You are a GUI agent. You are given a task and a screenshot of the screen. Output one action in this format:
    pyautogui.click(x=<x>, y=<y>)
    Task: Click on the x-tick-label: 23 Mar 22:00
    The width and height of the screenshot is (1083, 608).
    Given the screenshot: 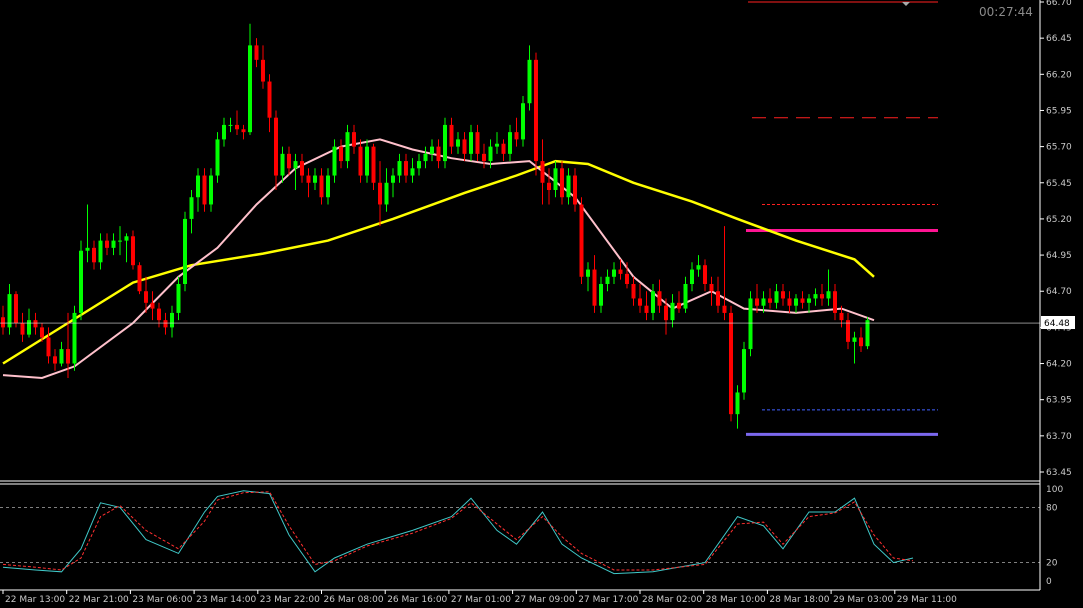 What is the action you would take?
    pyautogui.click(x=290, y=600)
    